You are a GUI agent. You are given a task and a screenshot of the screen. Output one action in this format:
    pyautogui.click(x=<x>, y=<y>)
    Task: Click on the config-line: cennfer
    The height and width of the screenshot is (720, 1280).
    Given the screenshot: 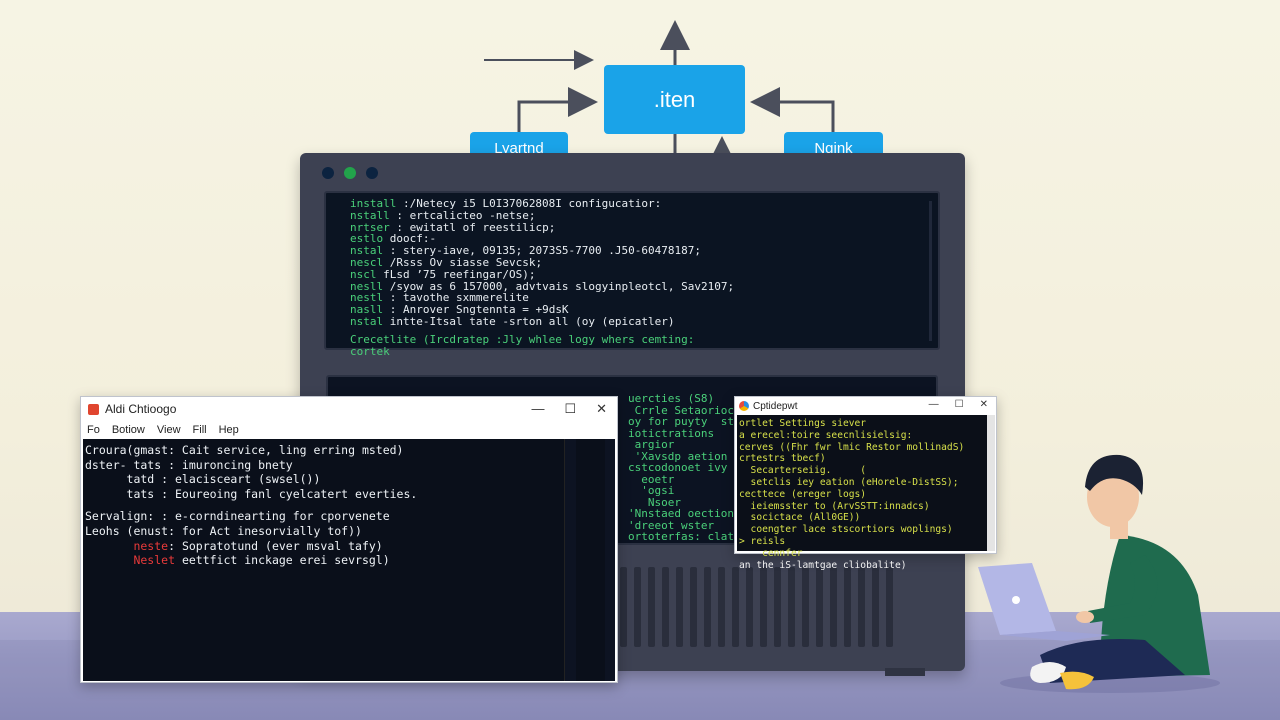 What is the action you would take?
    pyautogui.click(x=771, y=553)
    